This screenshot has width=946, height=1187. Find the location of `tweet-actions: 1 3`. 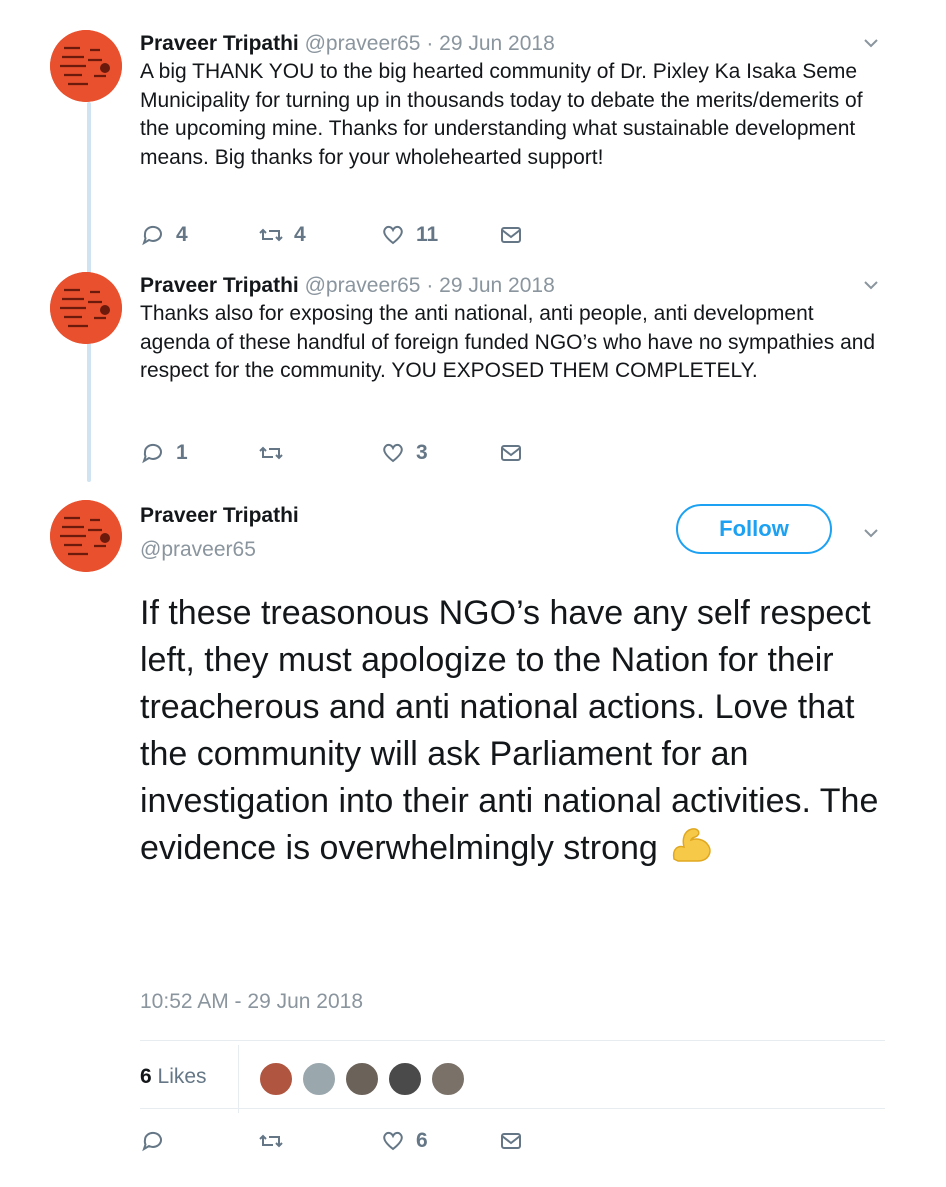

tweet-actions: 1 3 is located at coordinates (332, 453).